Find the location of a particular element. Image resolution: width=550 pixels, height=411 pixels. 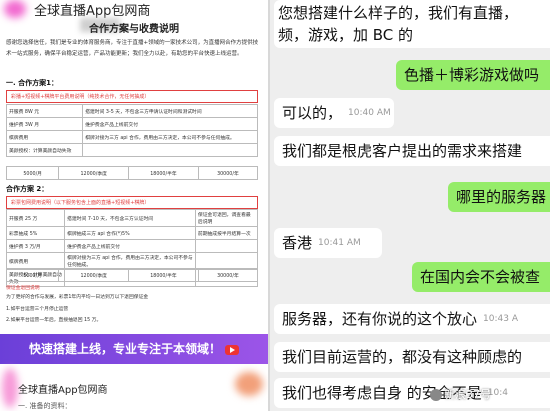

promo-banner-text: 快速搭建上线，专业专注于本领域！ is located at coordinates (124, 349).